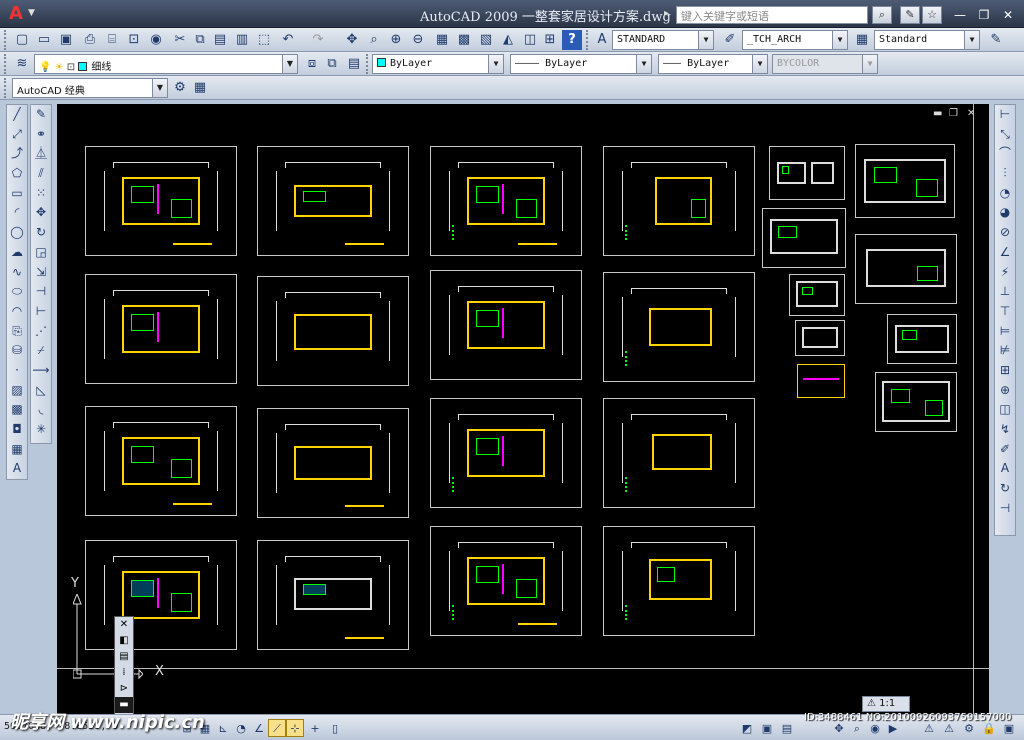  I want to click on join-icon: ⟶, so click(41, 371).